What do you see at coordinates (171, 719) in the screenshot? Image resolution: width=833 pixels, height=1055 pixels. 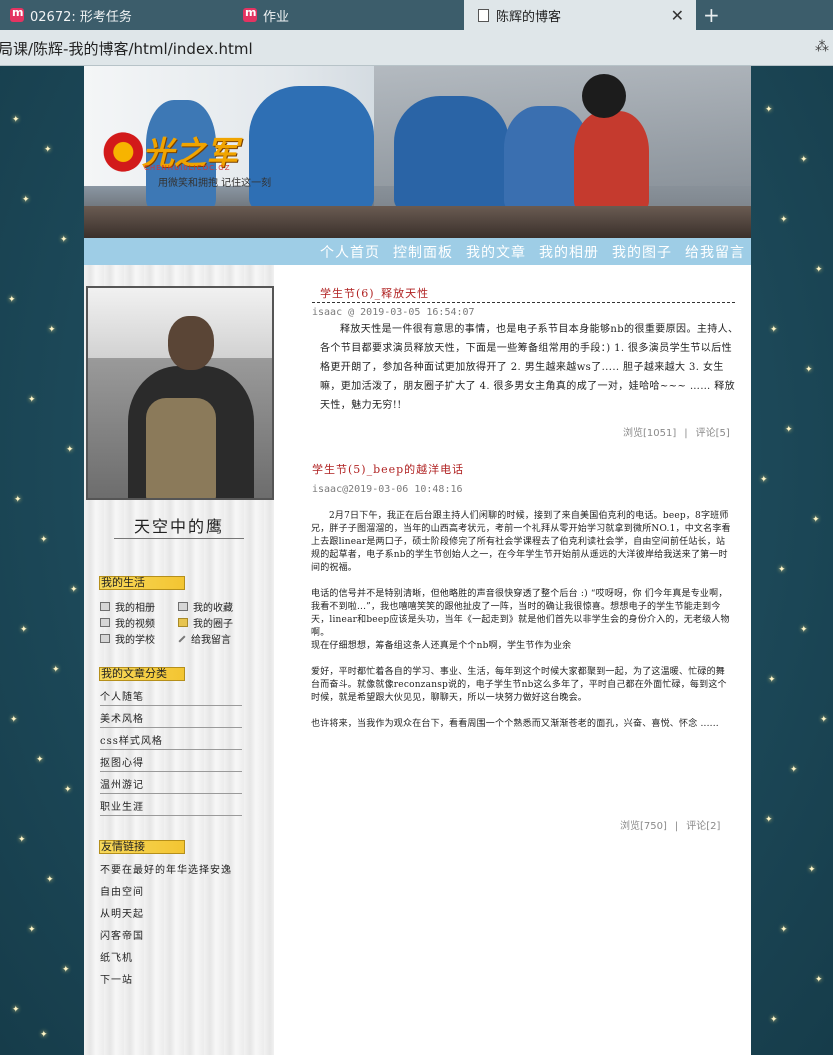 I see `category-link: 美术风格` at bounding box center [171, 719].